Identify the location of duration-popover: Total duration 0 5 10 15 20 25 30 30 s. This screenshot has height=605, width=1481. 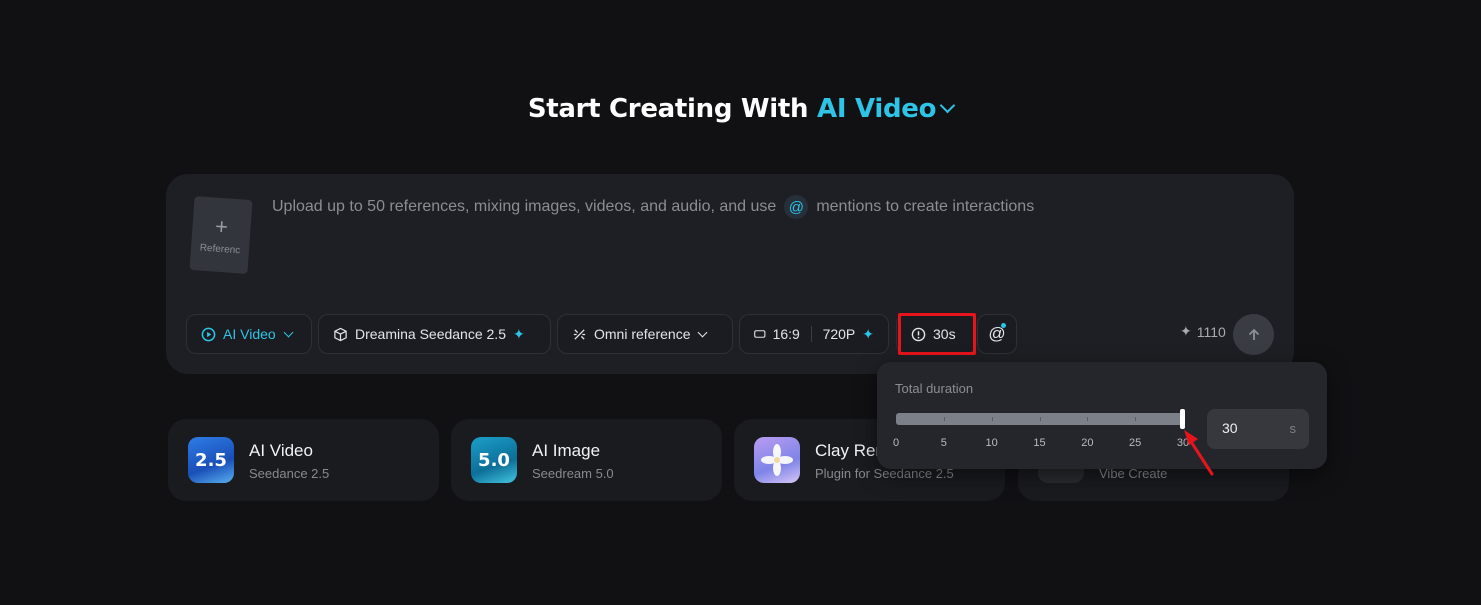
(1102, 415).